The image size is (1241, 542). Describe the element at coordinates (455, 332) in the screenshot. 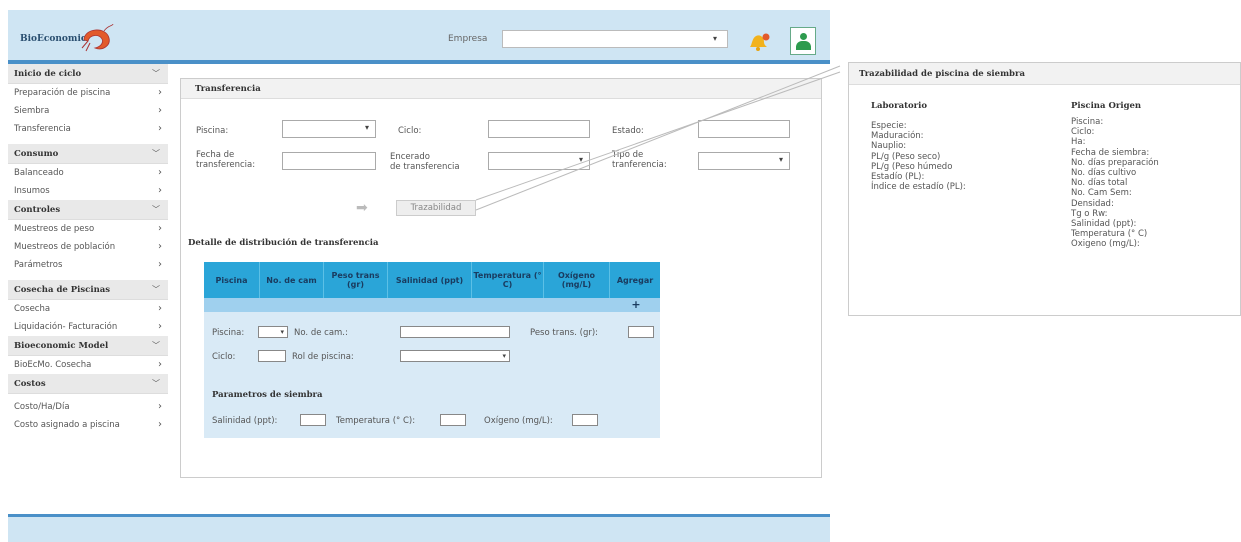

I see `grid-no-cam-input` at that location.